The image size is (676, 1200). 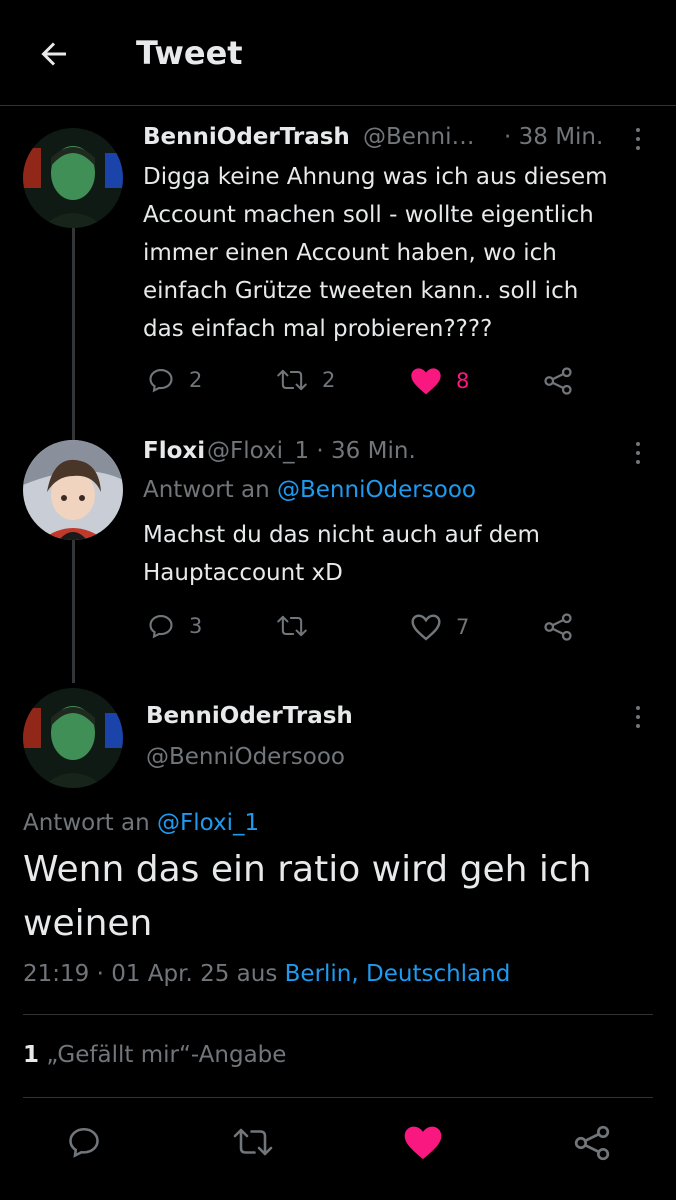 What do you see at coordinates (463, 627) in the screenshot?
I see `like-count: 7` at bounding box center [463, 627].